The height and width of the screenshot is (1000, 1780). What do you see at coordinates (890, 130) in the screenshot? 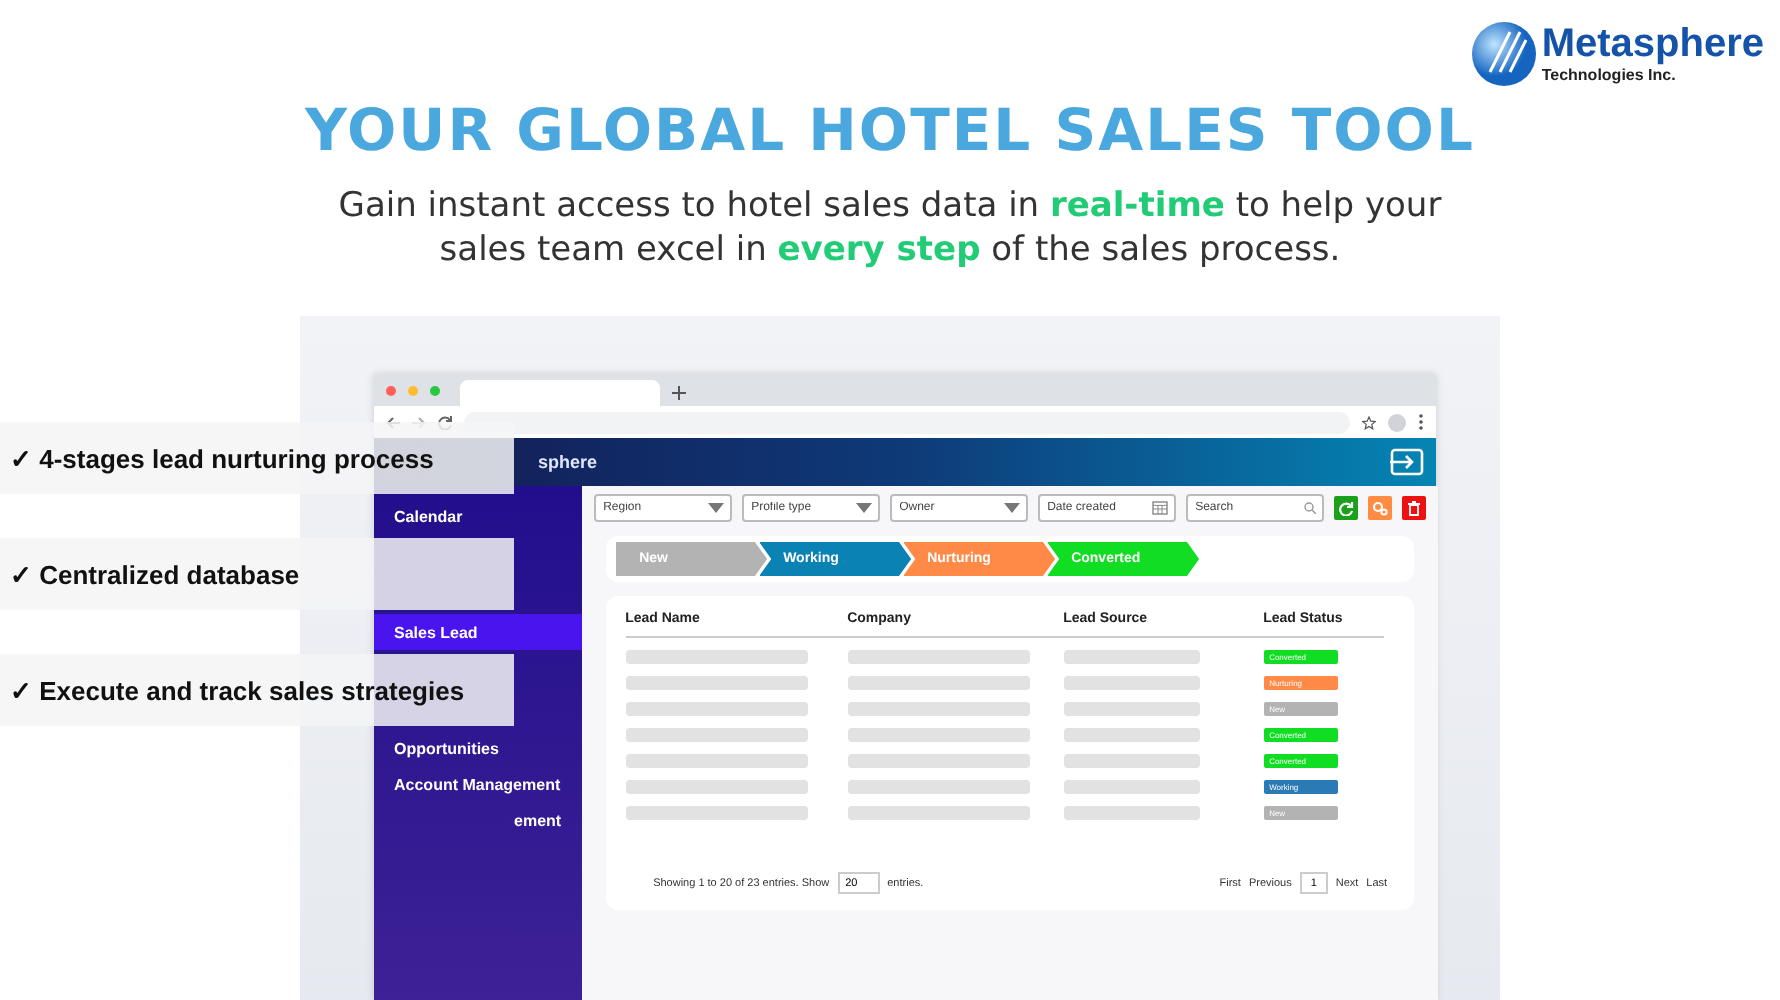
I see `headline: YOUR GLOBAL HOTEL SALES TOOL` at bounding box center [890, 130].